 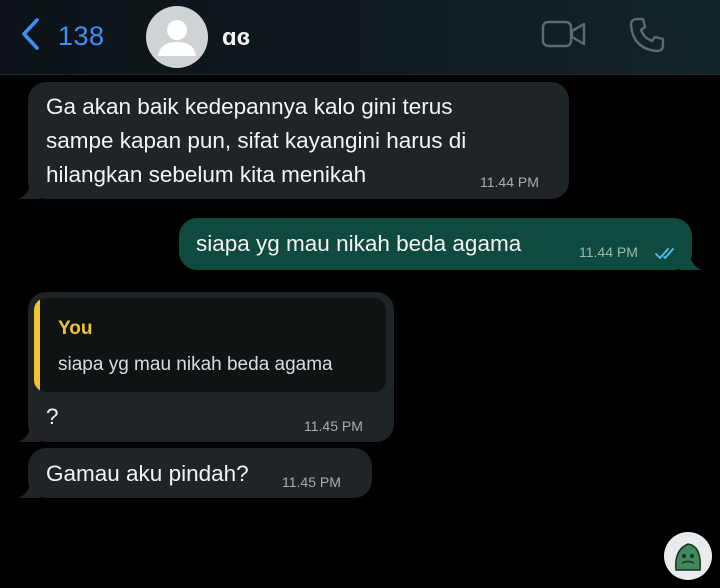 I want to click on voice-call-button, so click(x=647, y=35).